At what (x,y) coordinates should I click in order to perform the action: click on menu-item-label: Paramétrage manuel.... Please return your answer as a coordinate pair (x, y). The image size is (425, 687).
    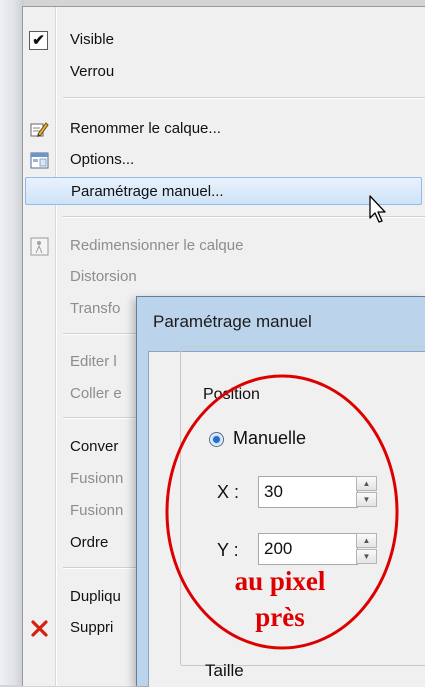
    Looking at the image, I should click on (147, 191).